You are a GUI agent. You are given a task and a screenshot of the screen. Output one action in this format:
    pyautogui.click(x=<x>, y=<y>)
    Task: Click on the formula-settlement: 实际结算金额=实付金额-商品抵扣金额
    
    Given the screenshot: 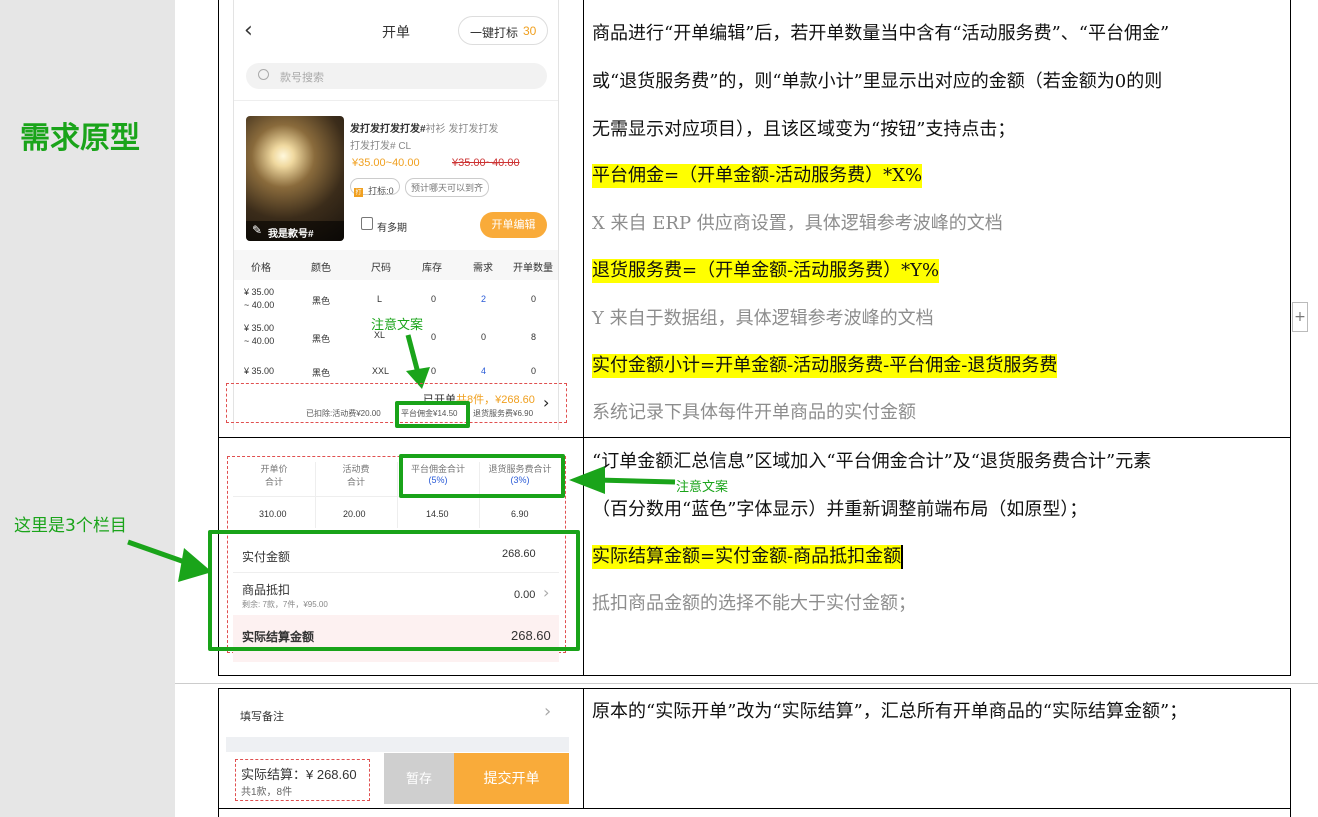 What is the action you would take?
    pyautogui.click(x=748, y=557)
    